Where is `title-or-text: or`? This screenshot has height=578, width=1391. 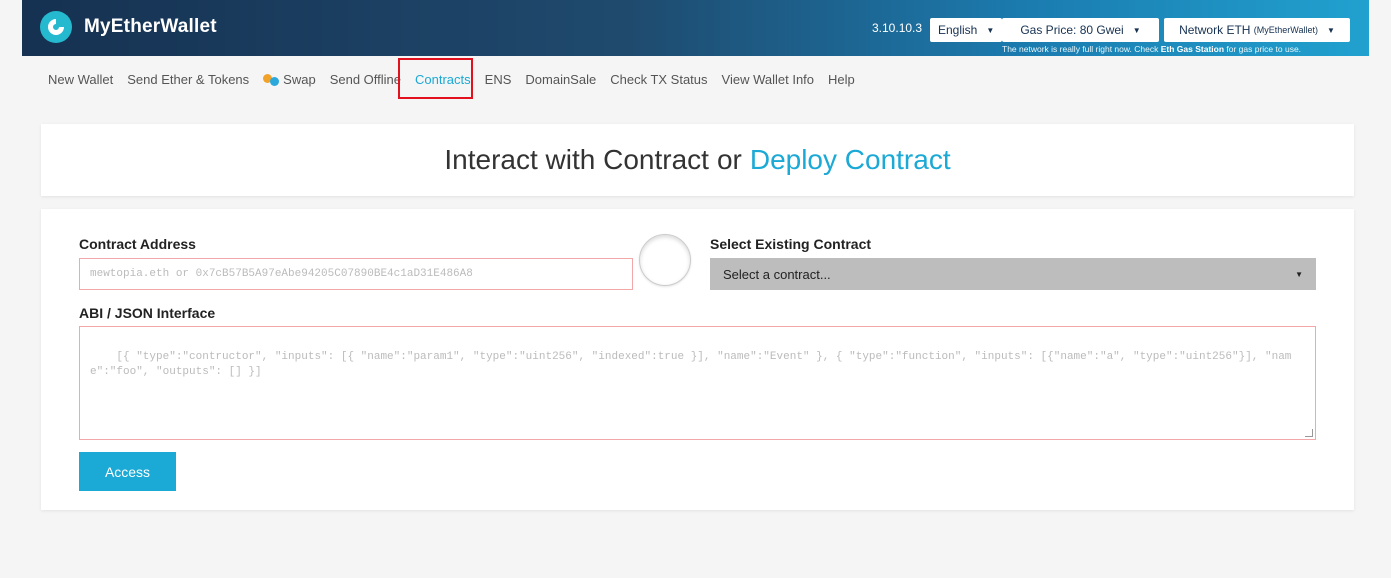
title-or-text: or is located at coordinates (729, 159).